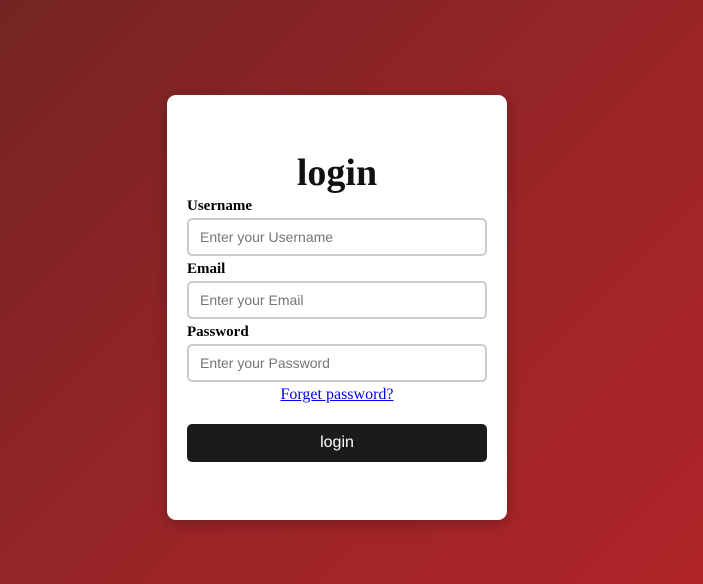  I want to click on login-button: login, so click(337, 443).